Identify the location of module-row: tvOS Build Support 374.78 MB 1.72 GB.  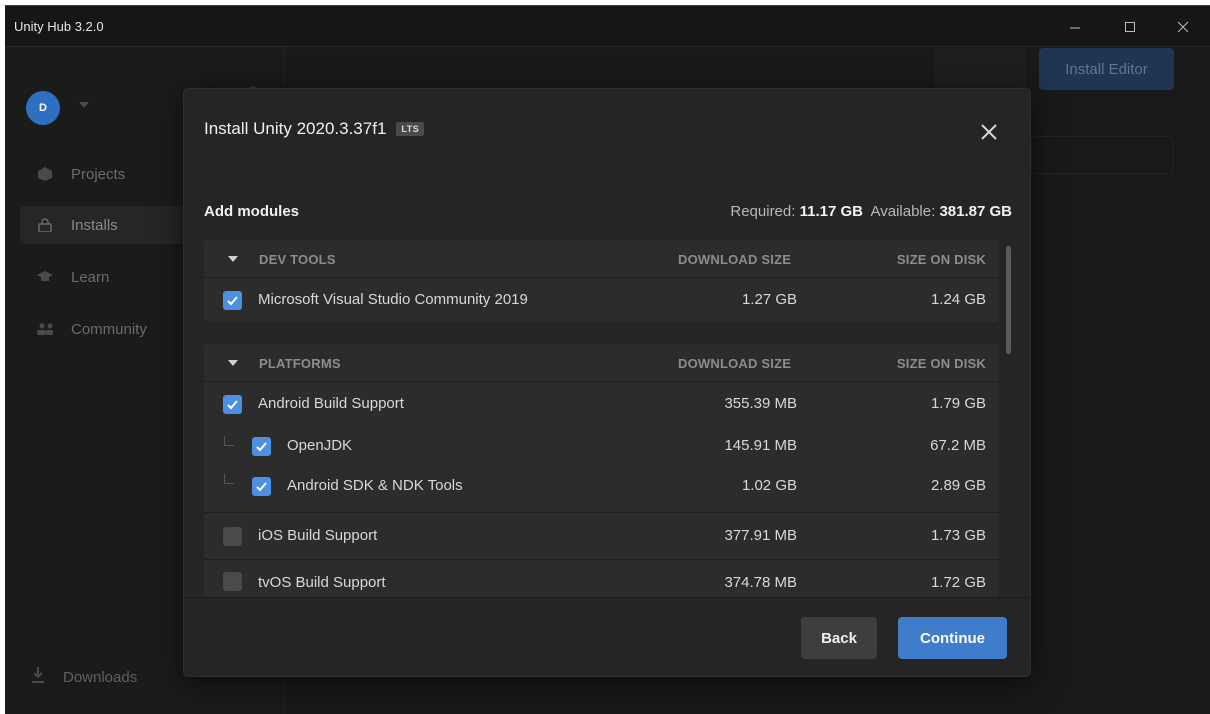
(601, 578).